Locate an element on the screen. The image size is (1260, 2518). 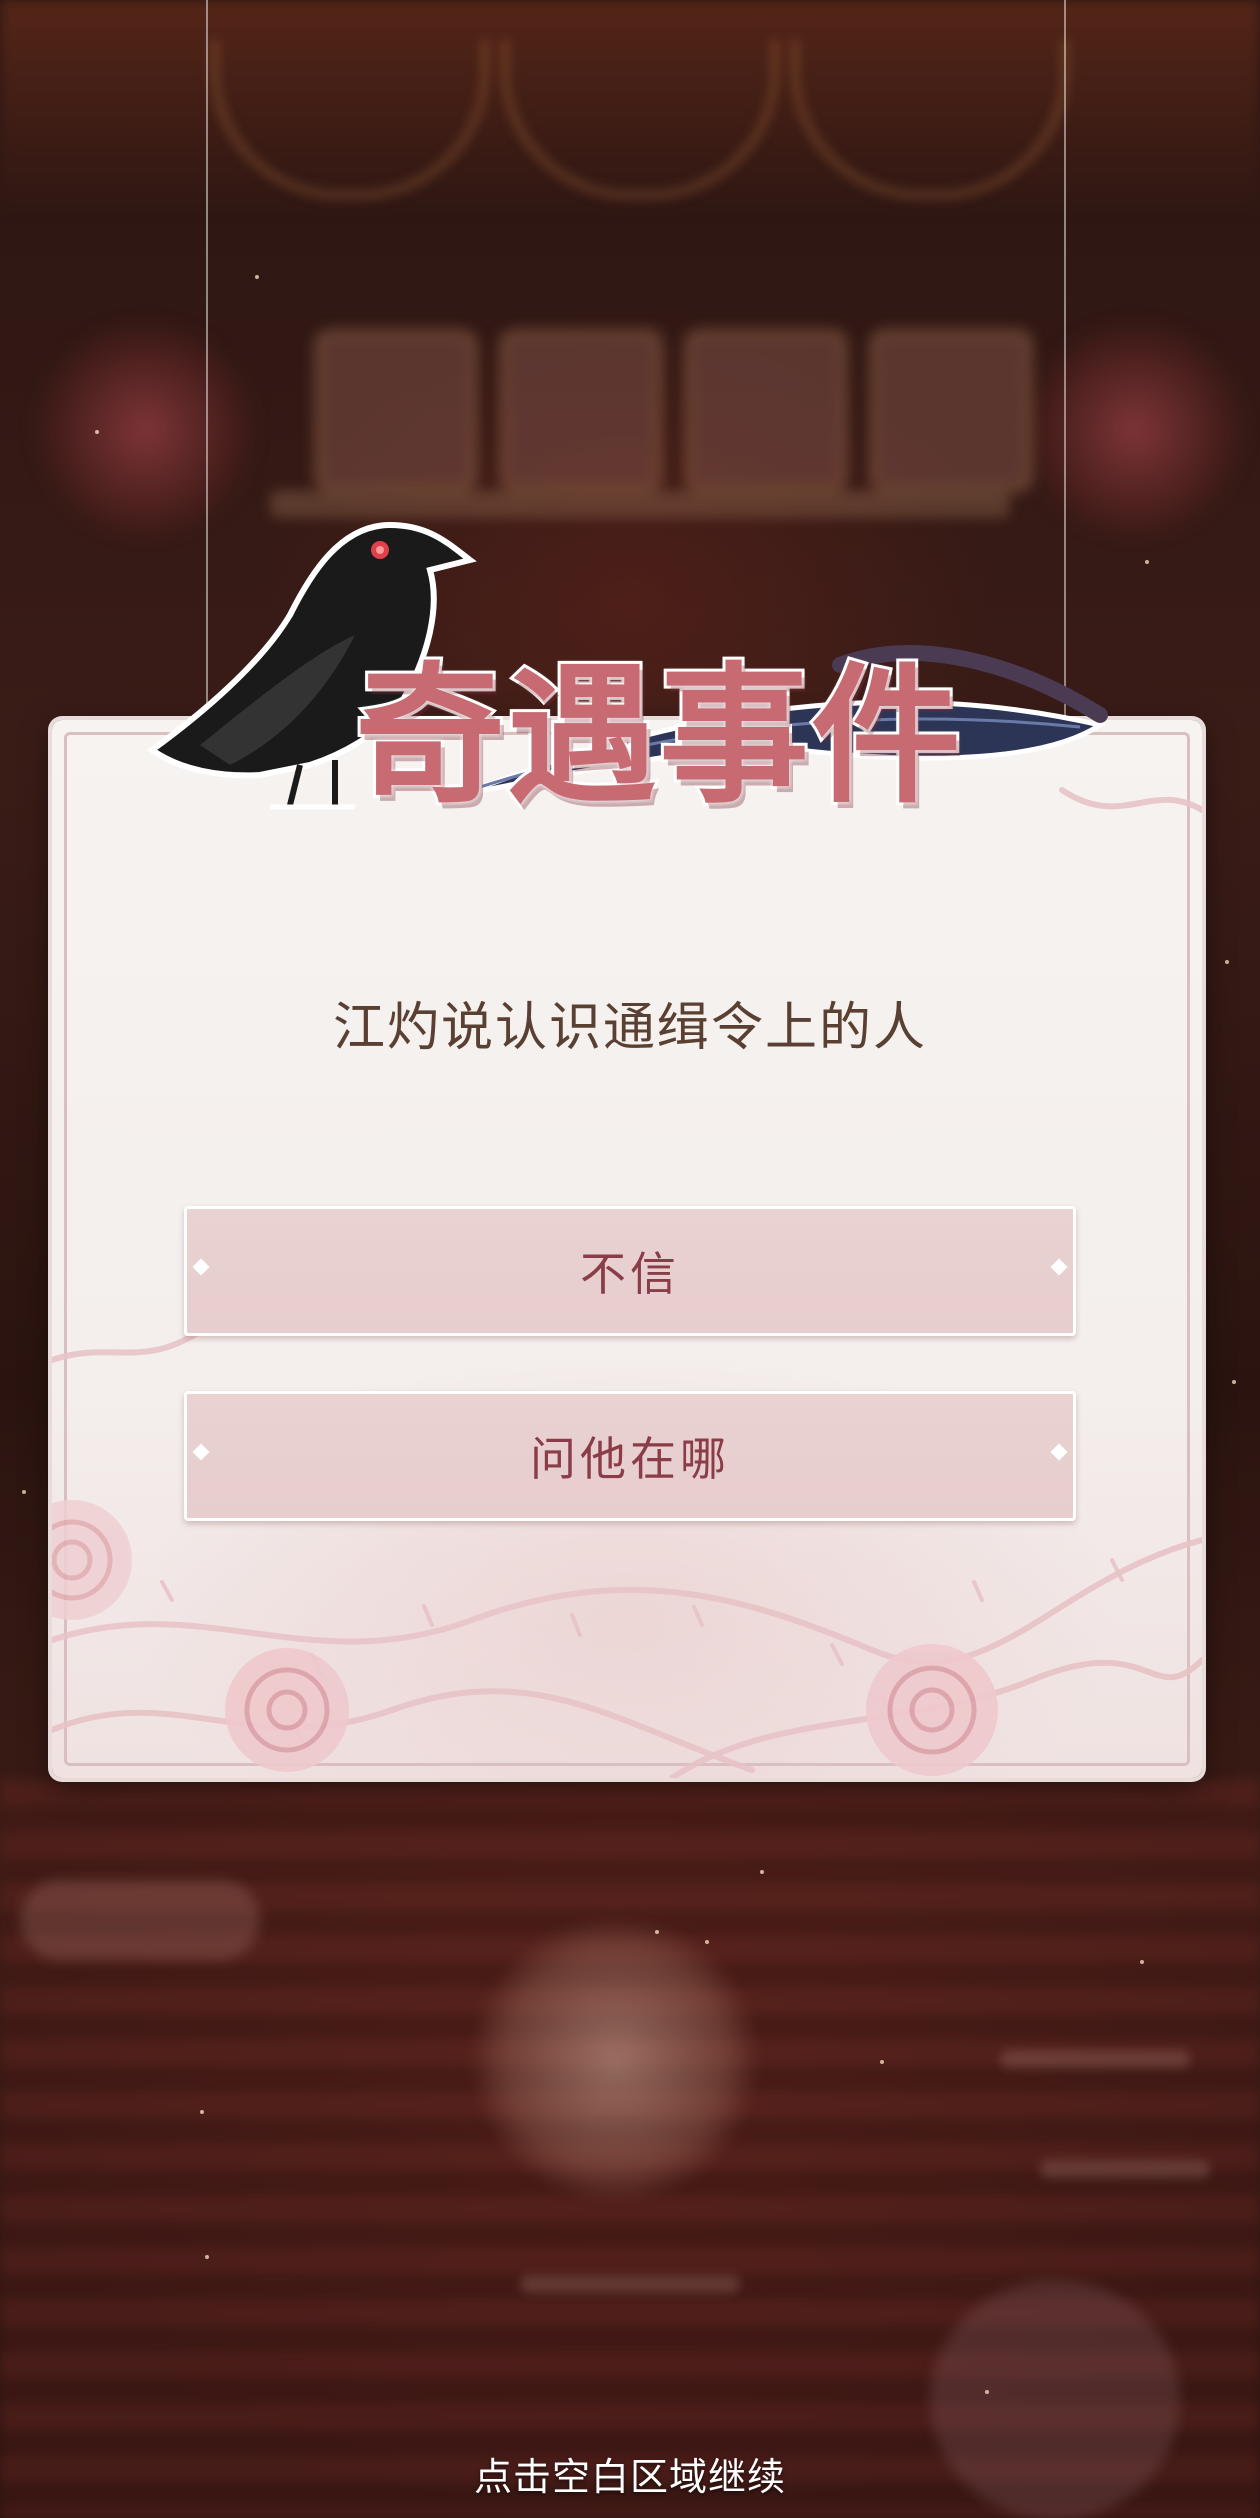
option-label: 问他在哪 is located at coordinates (630, 1459).